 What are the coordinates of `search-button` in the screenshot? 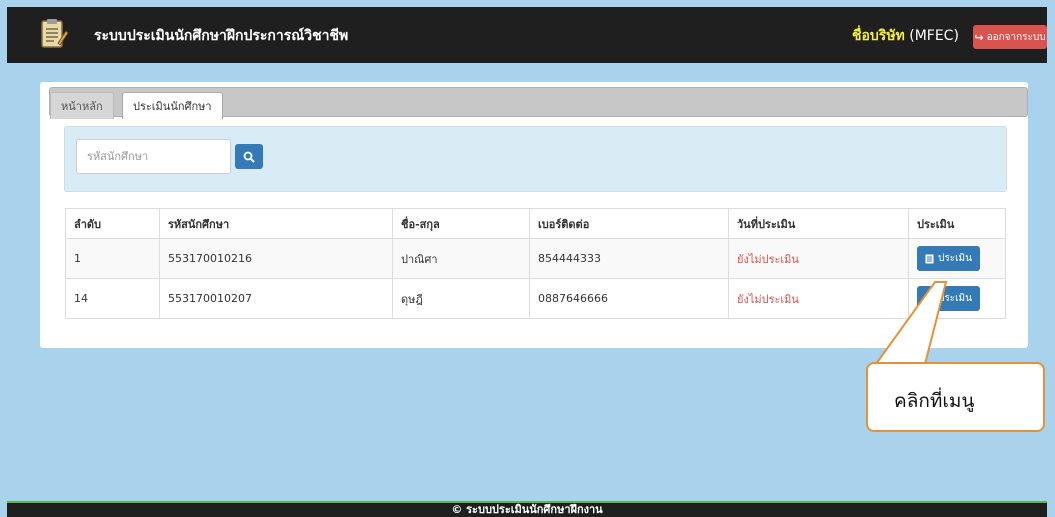 It's located at (249, 156).